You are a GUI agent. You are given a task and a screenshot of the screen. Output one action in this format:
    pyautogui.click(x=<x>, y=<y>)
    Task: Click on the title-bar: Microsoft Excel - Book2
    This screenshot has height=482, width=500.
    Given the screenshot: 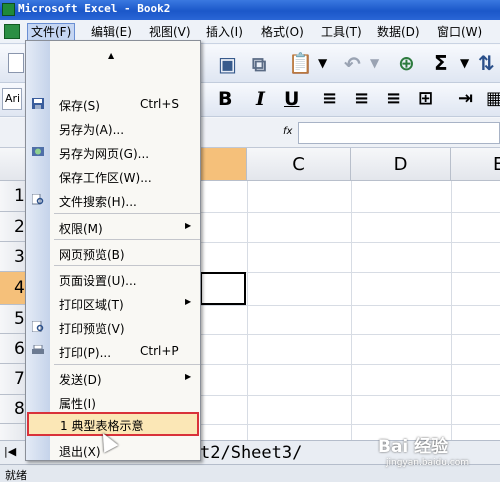 What is the action you would take?
    pyautogui.click(x=250, y=10)
    